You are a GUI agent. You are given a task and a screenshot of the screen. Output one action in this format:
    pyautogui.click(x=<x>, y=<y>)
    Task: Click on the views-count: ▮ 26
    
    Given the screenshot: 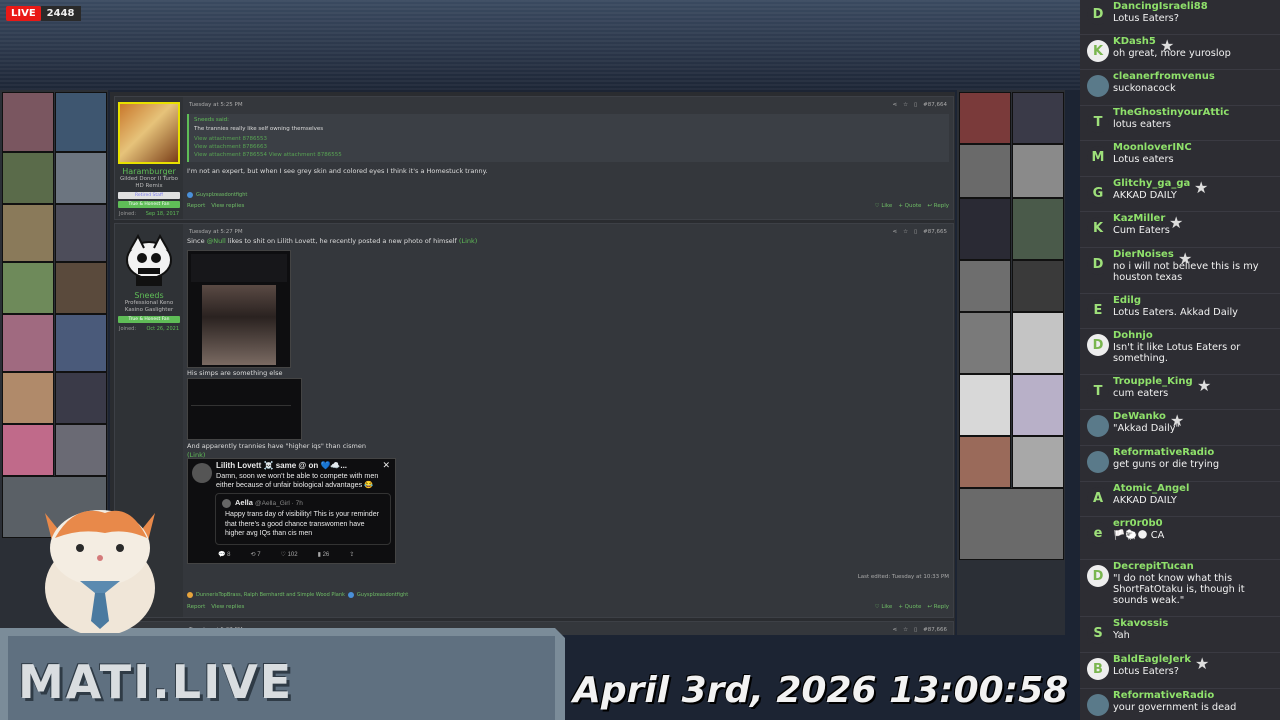 What is the action you would take?
    pyautogui.click(x=324, y=554)
    